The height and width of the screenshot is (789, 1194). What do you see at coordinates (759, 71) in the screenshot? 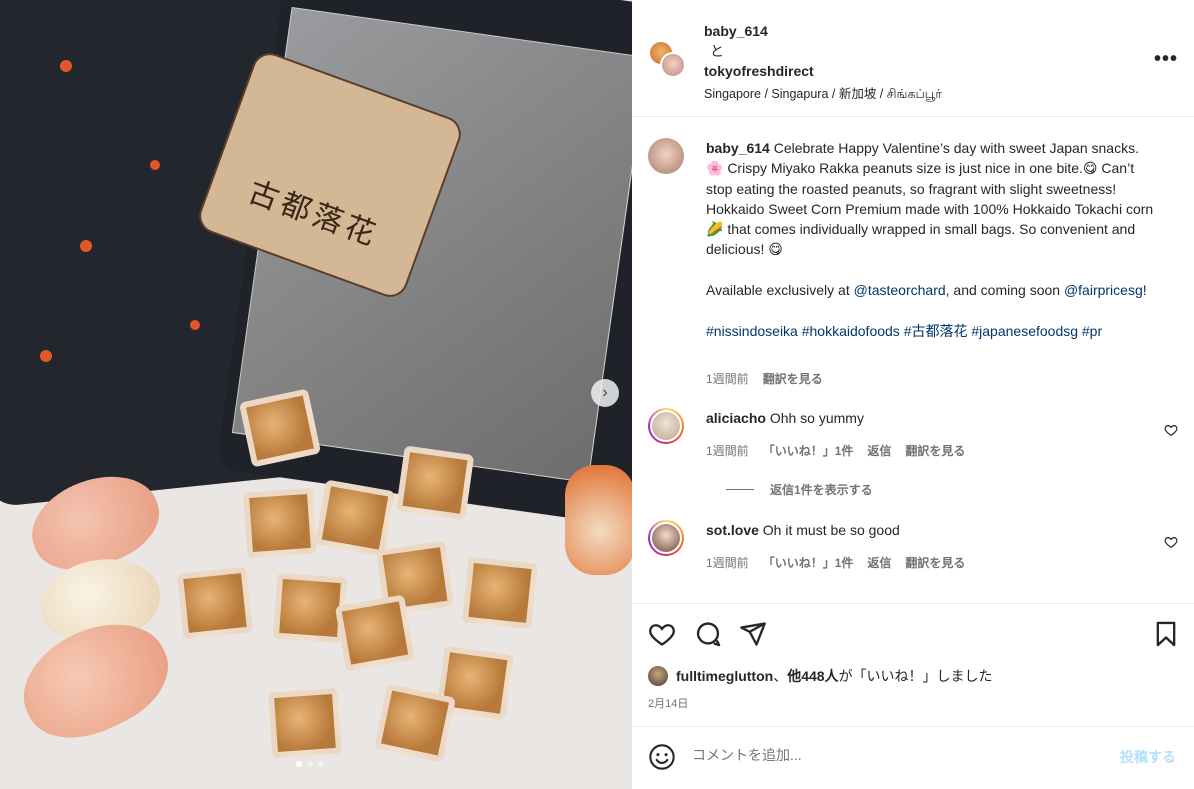
I see `collab-username: tokyofreshdirect` at bounding box center [759, 71].